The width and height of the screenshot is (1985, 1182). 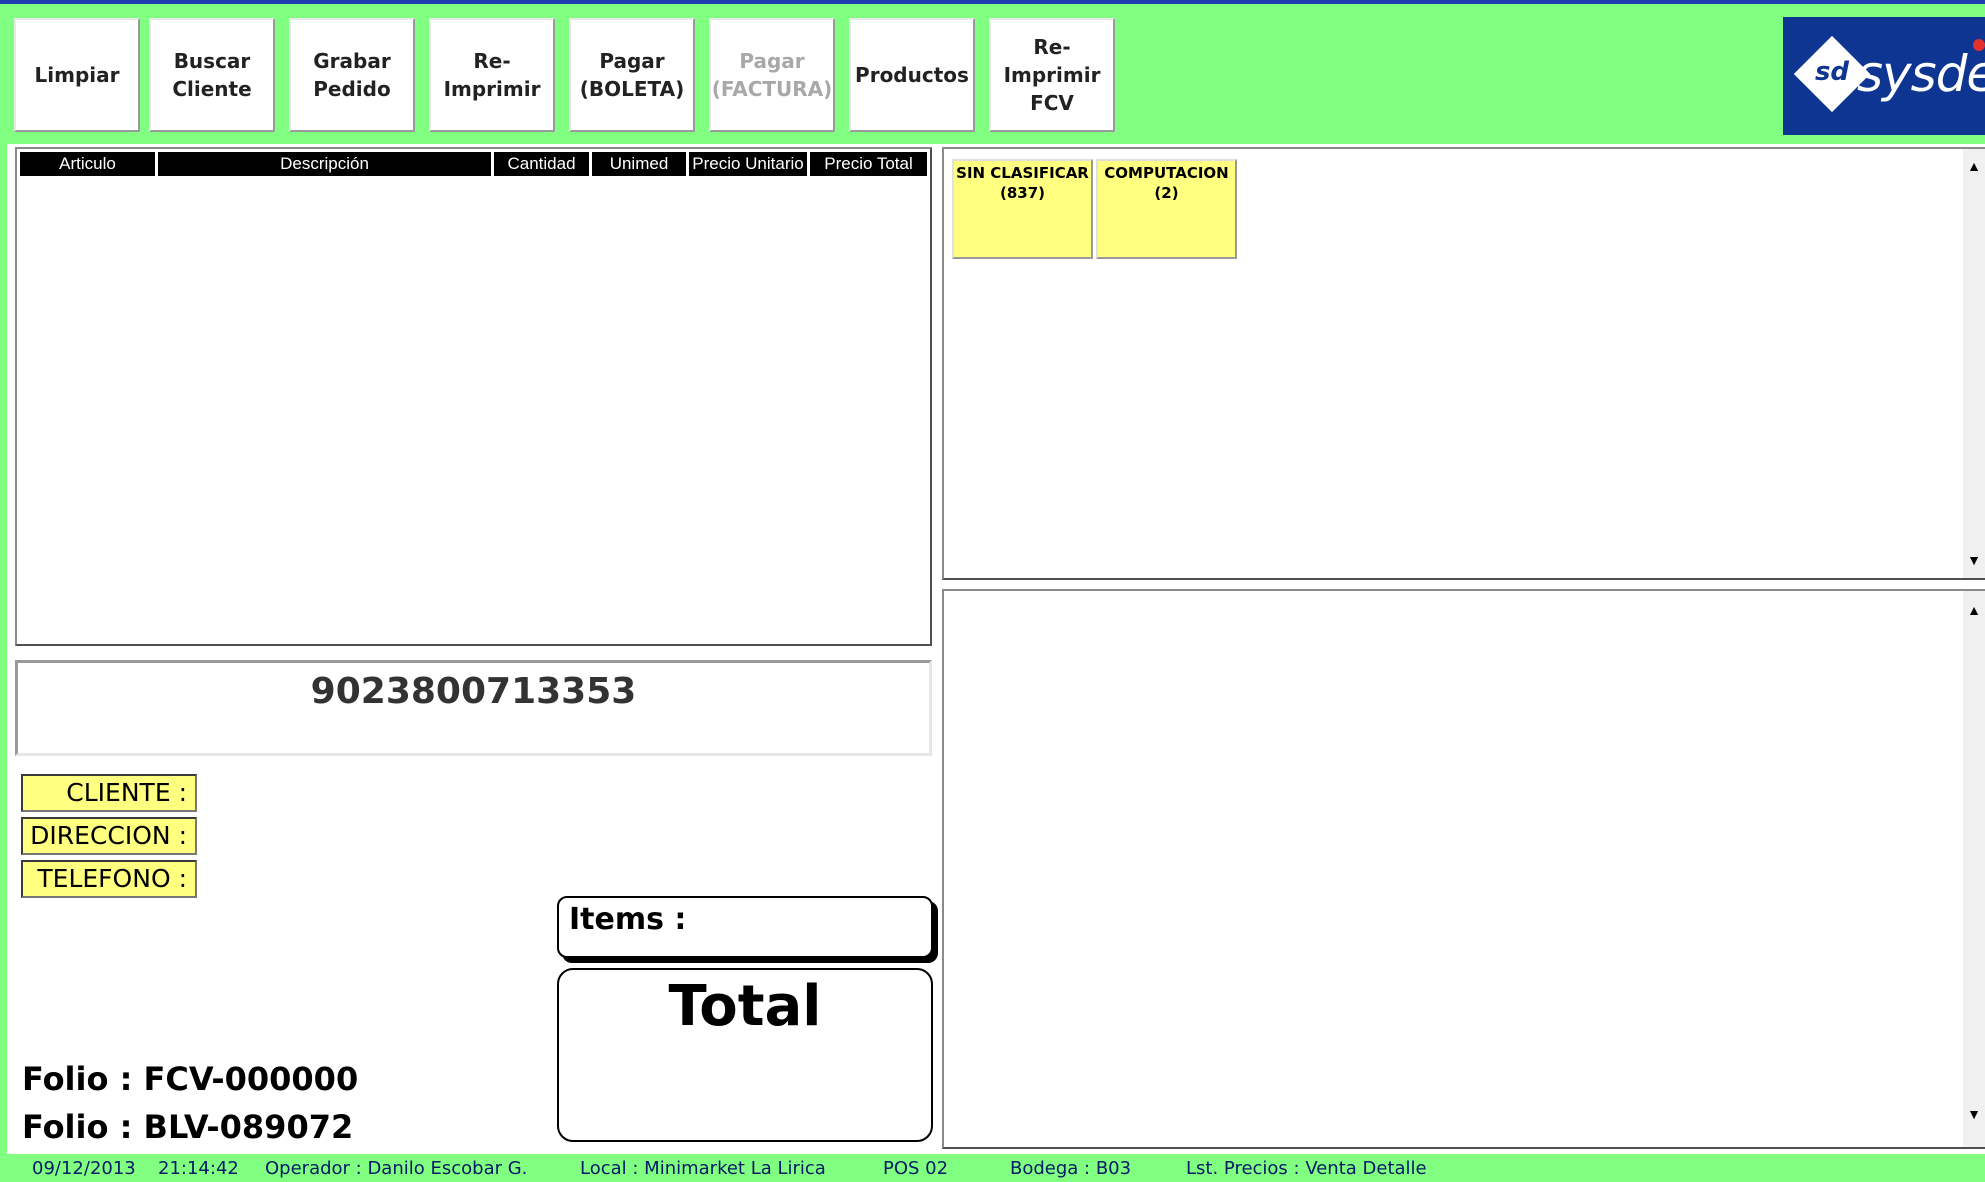 What do you see at coordinates (1166, 209) in the screenshot?
I see `category-computacion-button: COMPUTACION (2)` at bounding box center [1166, 209].